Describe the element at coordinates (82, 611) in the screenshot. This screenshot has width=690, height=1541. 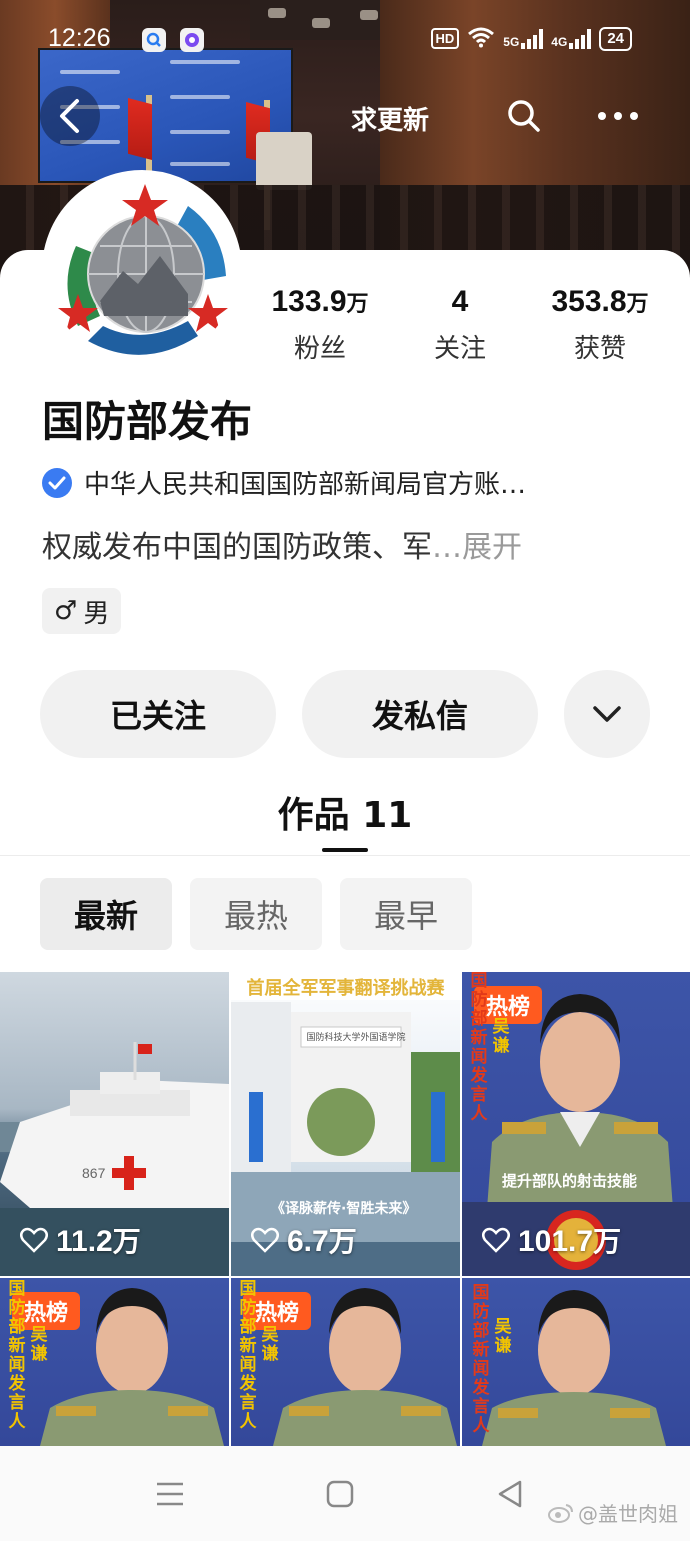
I see `gender-tag: ♂ 男` at that location.